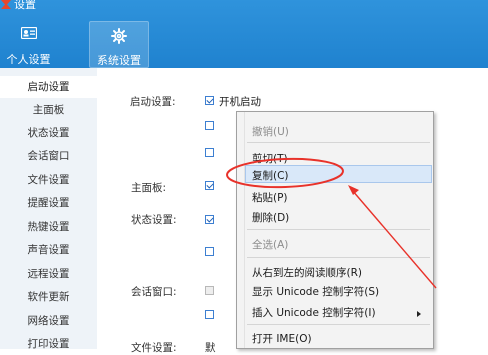  I want to click on menu-item-undo: 撤销(U), so click(270, 131).